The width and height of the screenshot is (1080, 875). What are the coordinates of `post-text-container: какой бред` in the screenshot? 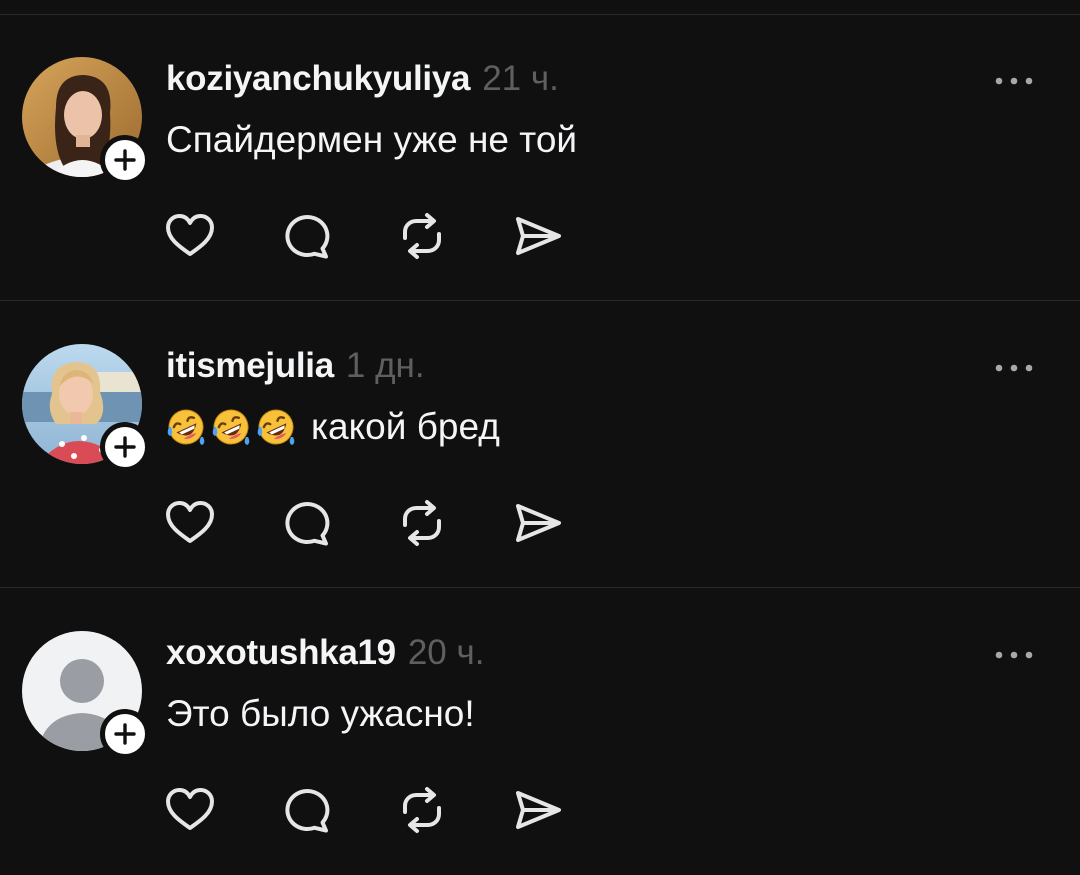 It's located at (333, 427).